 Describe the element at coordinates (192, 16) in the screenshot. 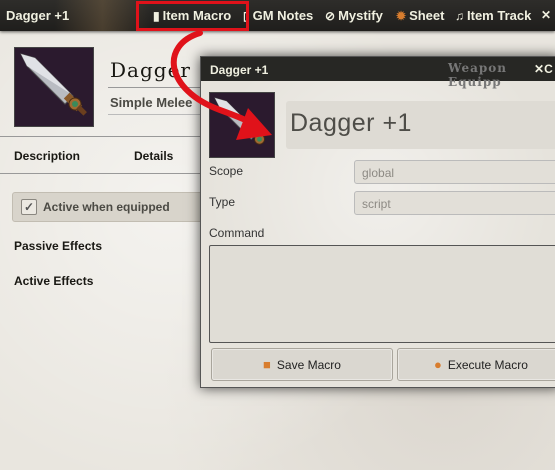

I see `highlight-box` at that location.